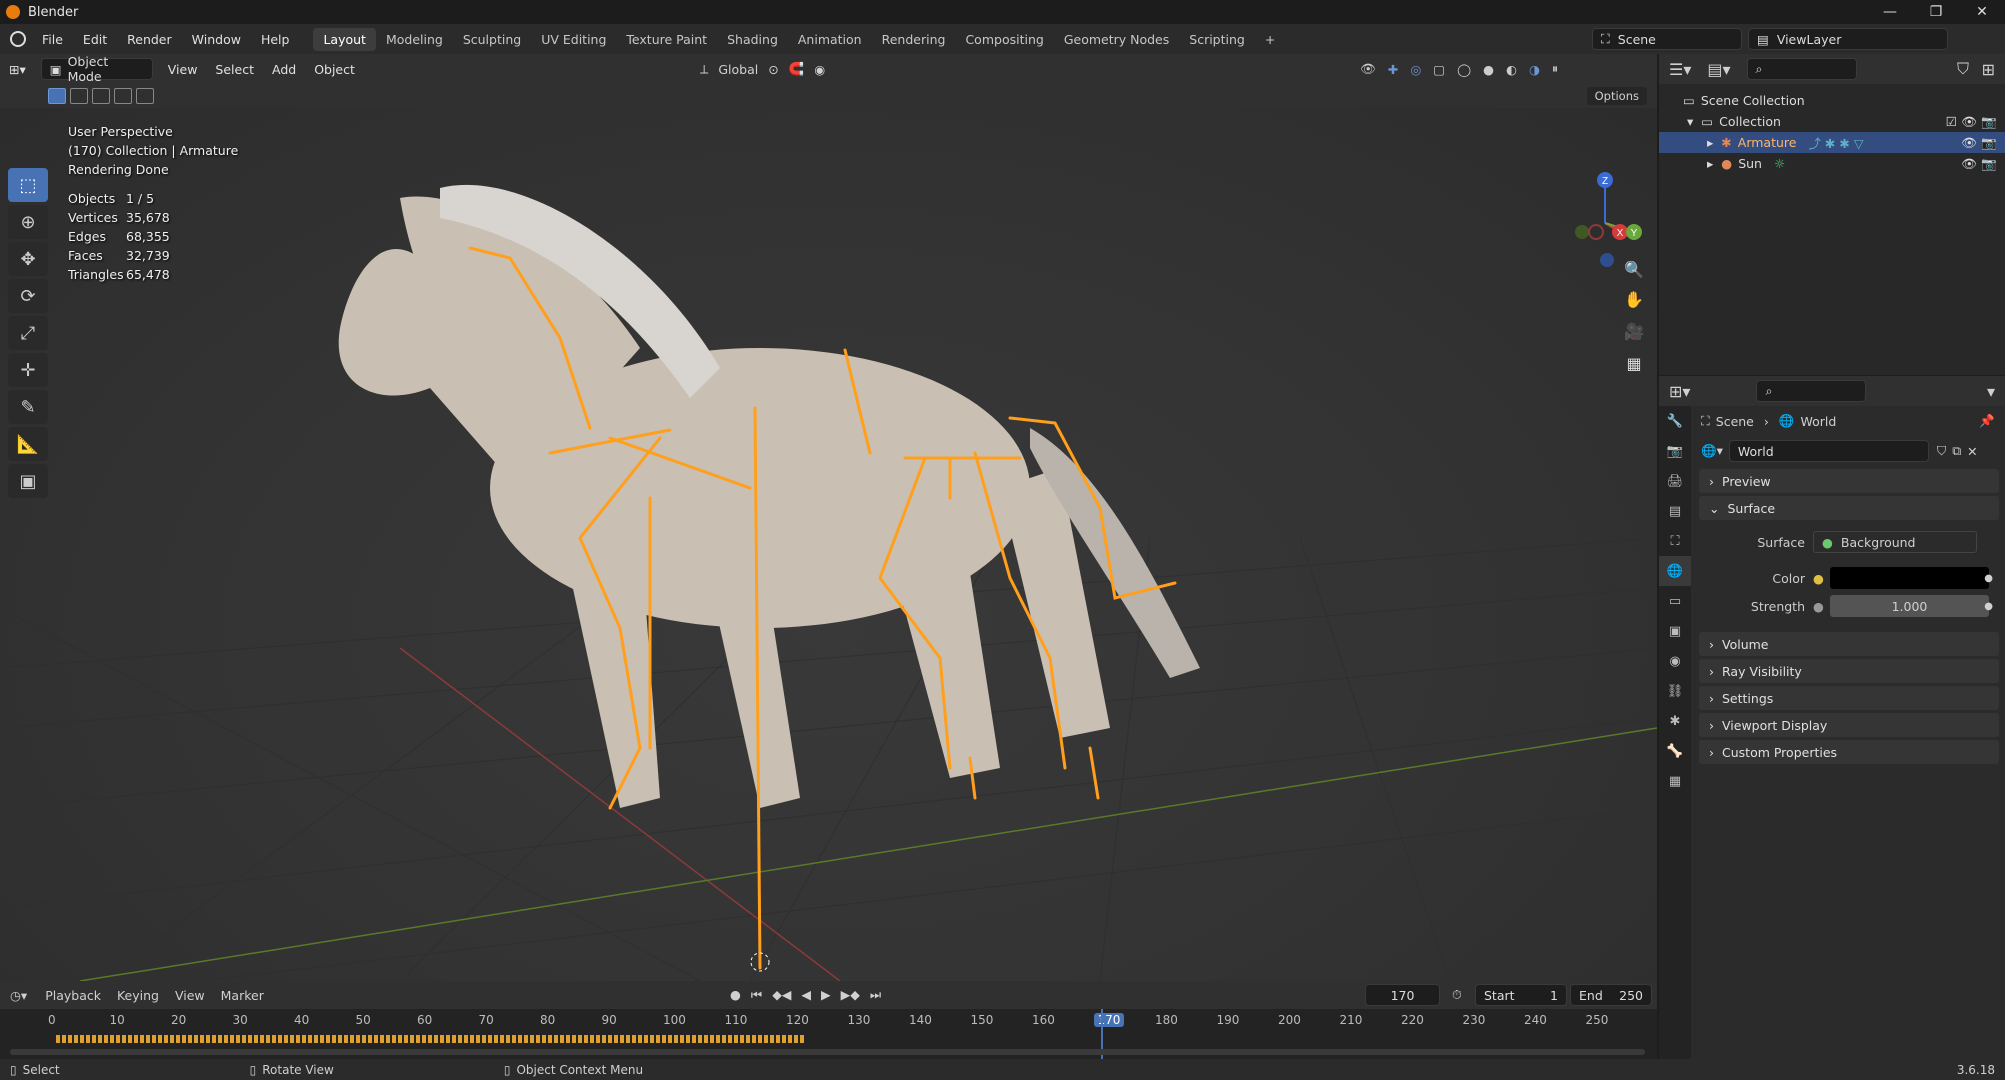 This screenshot has height=1080, width=2005. Describe the element at coordinates (738, 69) in the screenshot. I see `orientation-selector: Global` at that location.